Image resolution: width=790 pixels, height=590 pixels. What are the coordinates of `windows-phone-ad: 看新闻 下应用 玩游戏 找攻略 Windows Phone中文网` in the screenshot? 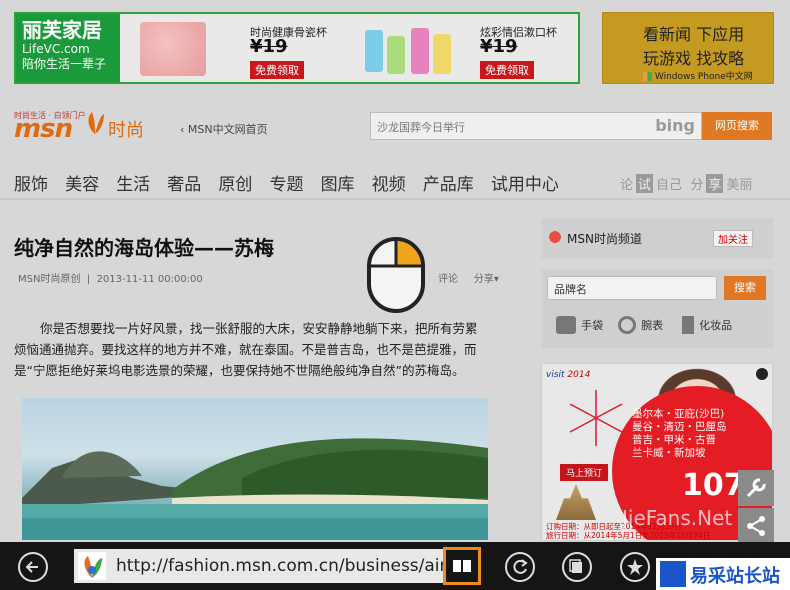 It's located at (688, 48).